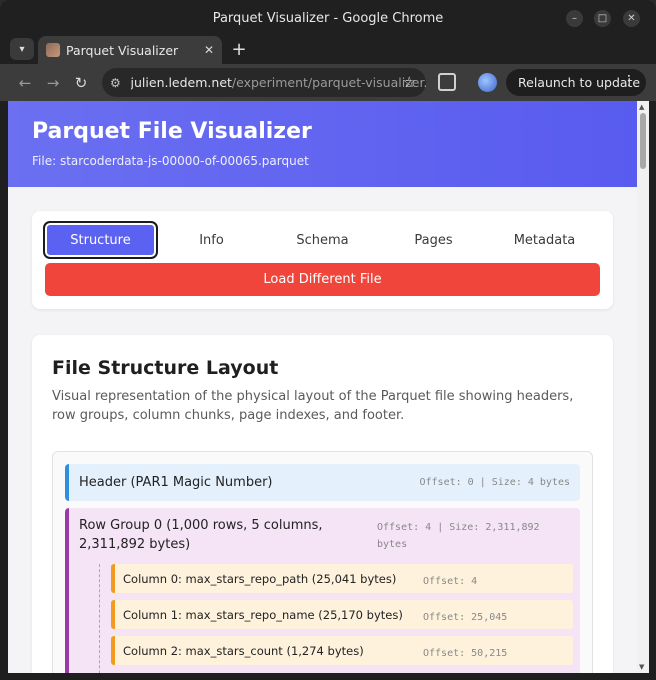 The width and height of the screenshot is (656, 680). I want to click on window-title: Parquet Visualizer - Google Chrome, so click(328, 18).